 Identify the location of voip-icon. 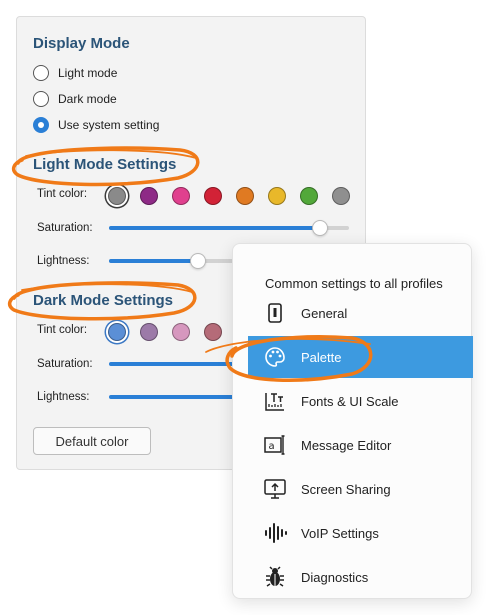
(275, 533).